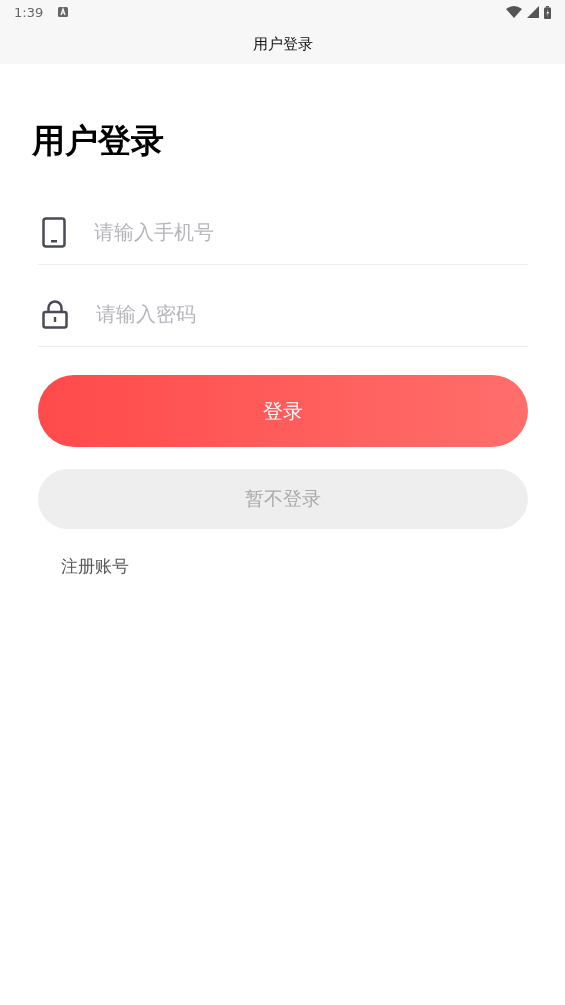  What do you see at coordinates (283, 411) in the screenshot?
I see `login-button: 登录` at bounding box center [283, 411].